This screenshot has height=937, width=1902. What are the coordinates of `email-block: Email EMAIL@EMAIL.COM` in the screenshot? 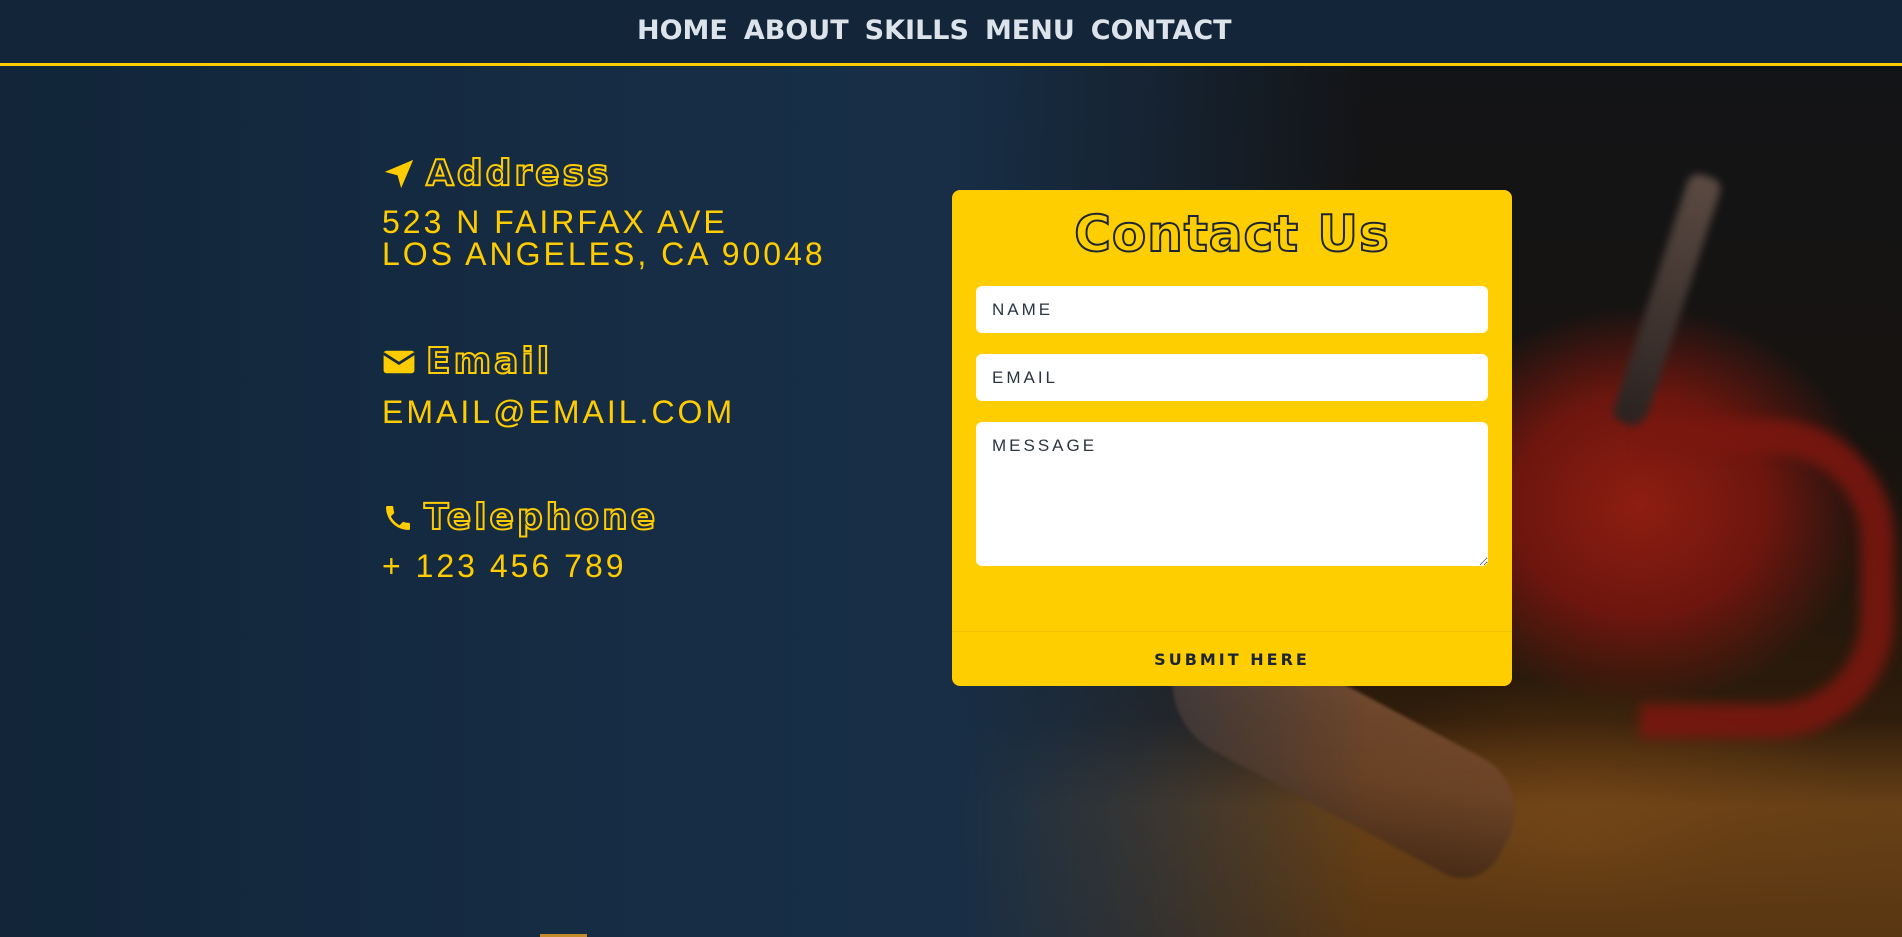 It's located at (559, 385).